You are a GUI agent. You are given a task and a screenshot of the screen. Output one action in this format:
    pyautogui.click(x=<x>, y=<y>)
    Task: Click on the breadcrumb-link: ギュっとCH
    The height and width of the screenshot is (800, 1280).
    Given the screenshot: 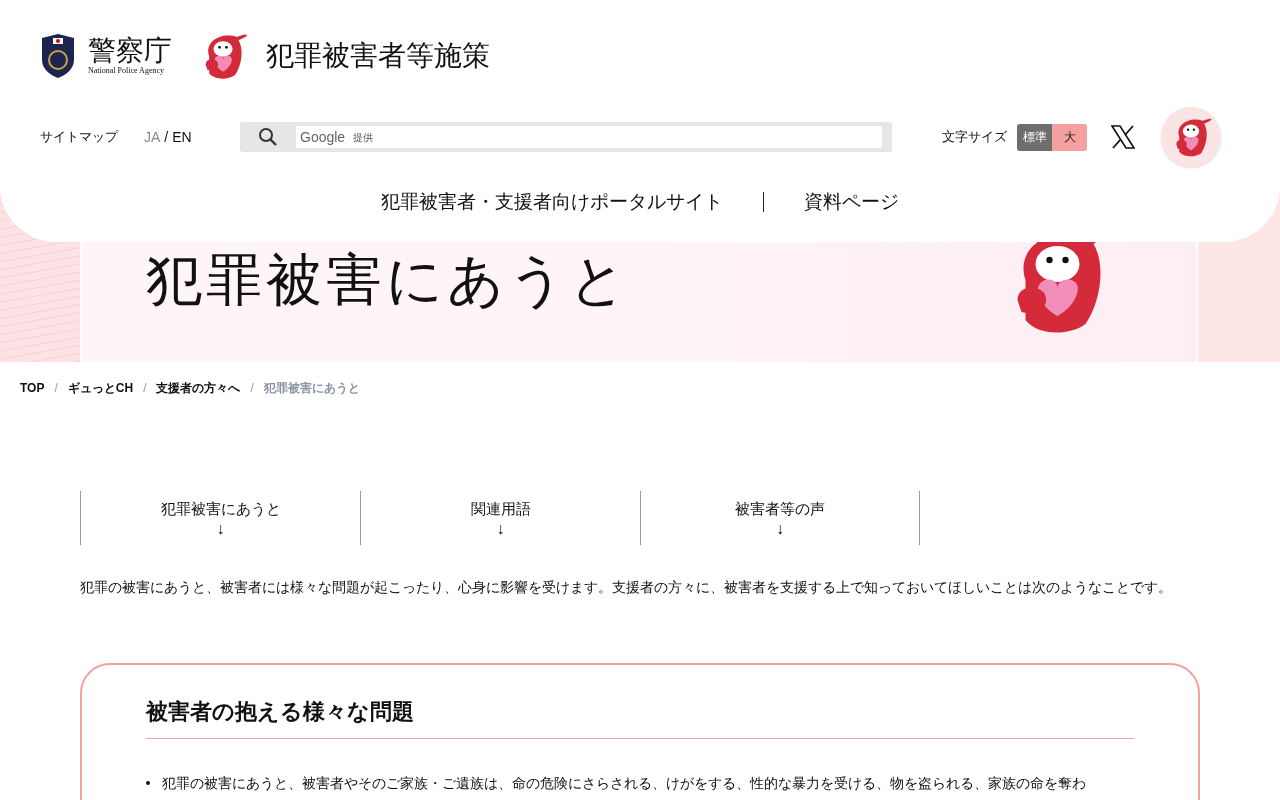 What is the action you would take?
    pyautogui.click(x=100, y=388)
    